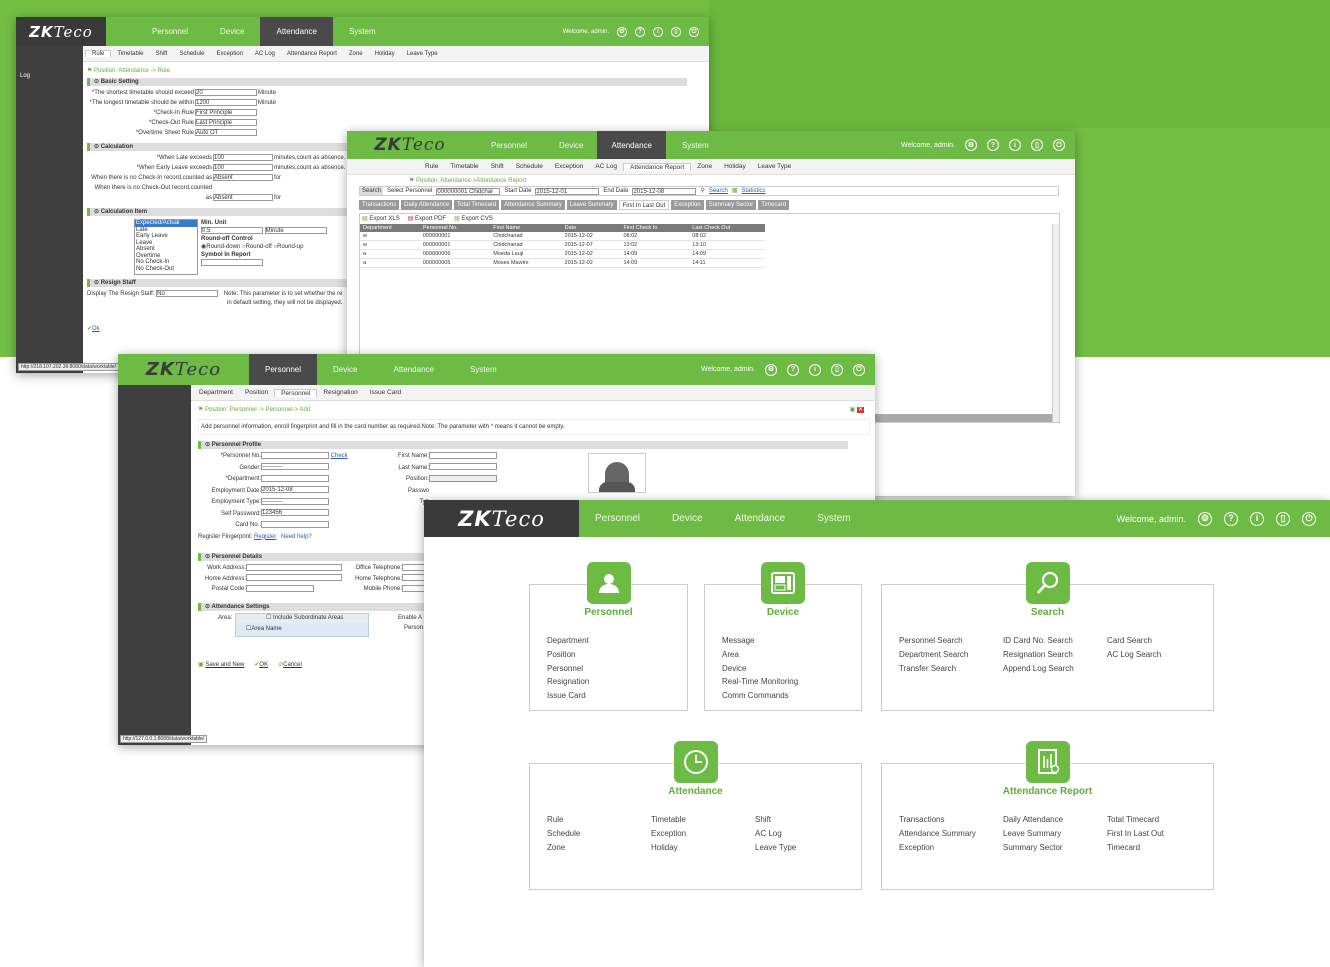 This screenshot has width=1330, height=967. What do you see at coordinates (497, 166) in the screenshot?
I see `subtab-shift: Shift` at bounding box center [497, 166].